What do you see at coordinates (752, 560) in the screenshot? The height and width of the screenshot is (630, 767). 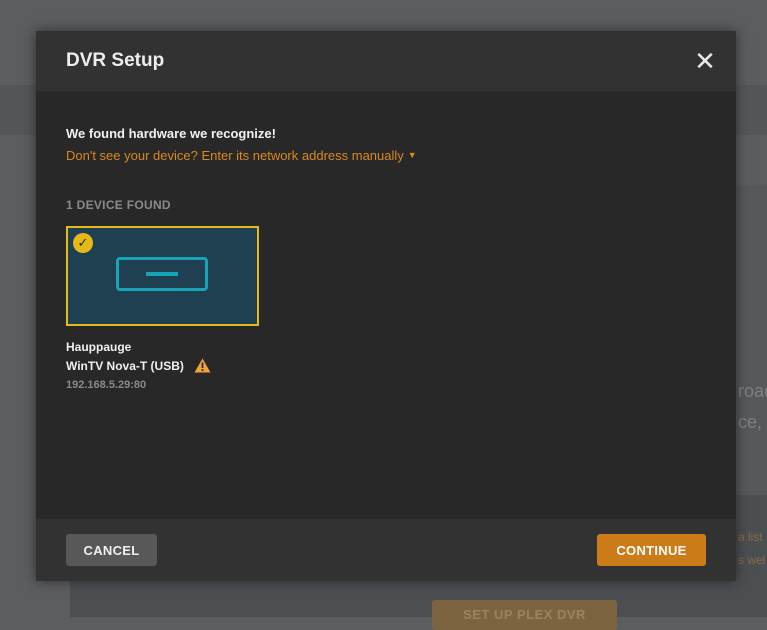 I see `background-text-fragment: s wel` at bounding box center [752, 560].